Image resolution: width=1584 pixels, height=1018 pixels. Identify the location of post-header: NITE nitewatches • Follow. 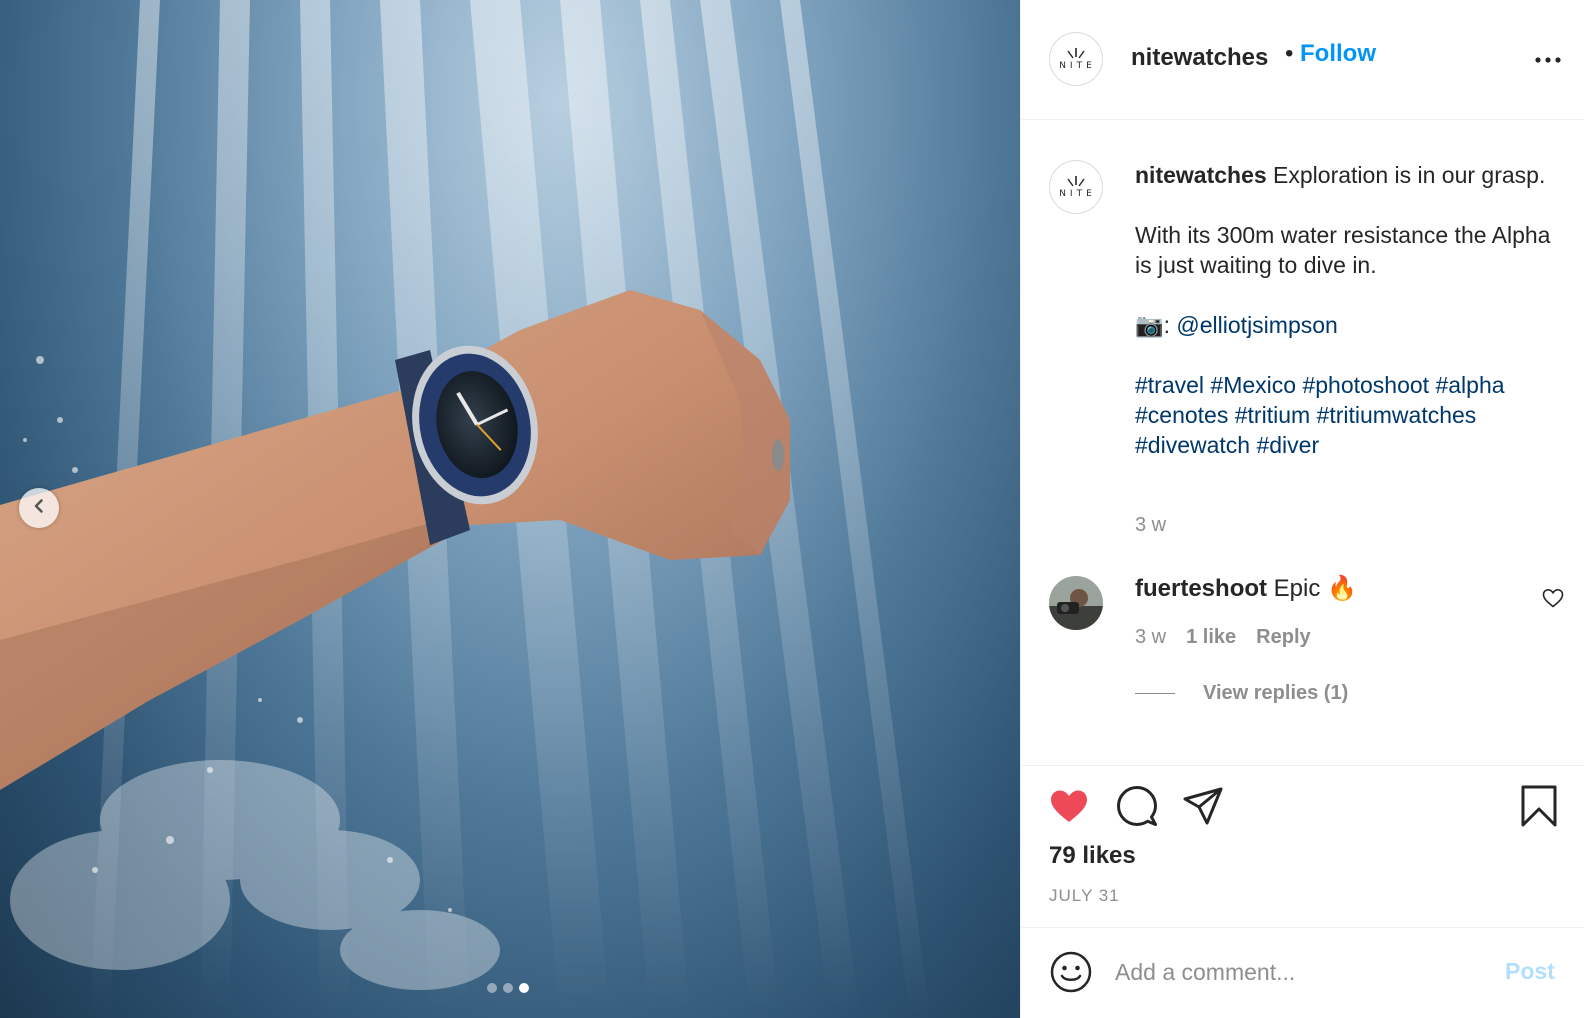
(1302, 60).